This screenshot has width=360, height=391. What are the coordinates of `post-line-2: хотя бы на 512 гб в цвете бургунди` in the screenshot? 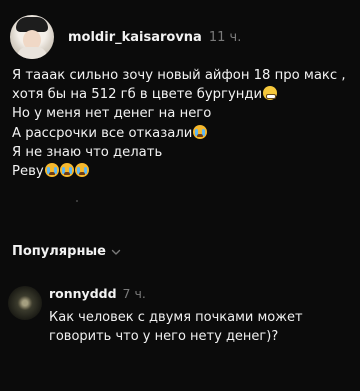 It's located at (182, 94).